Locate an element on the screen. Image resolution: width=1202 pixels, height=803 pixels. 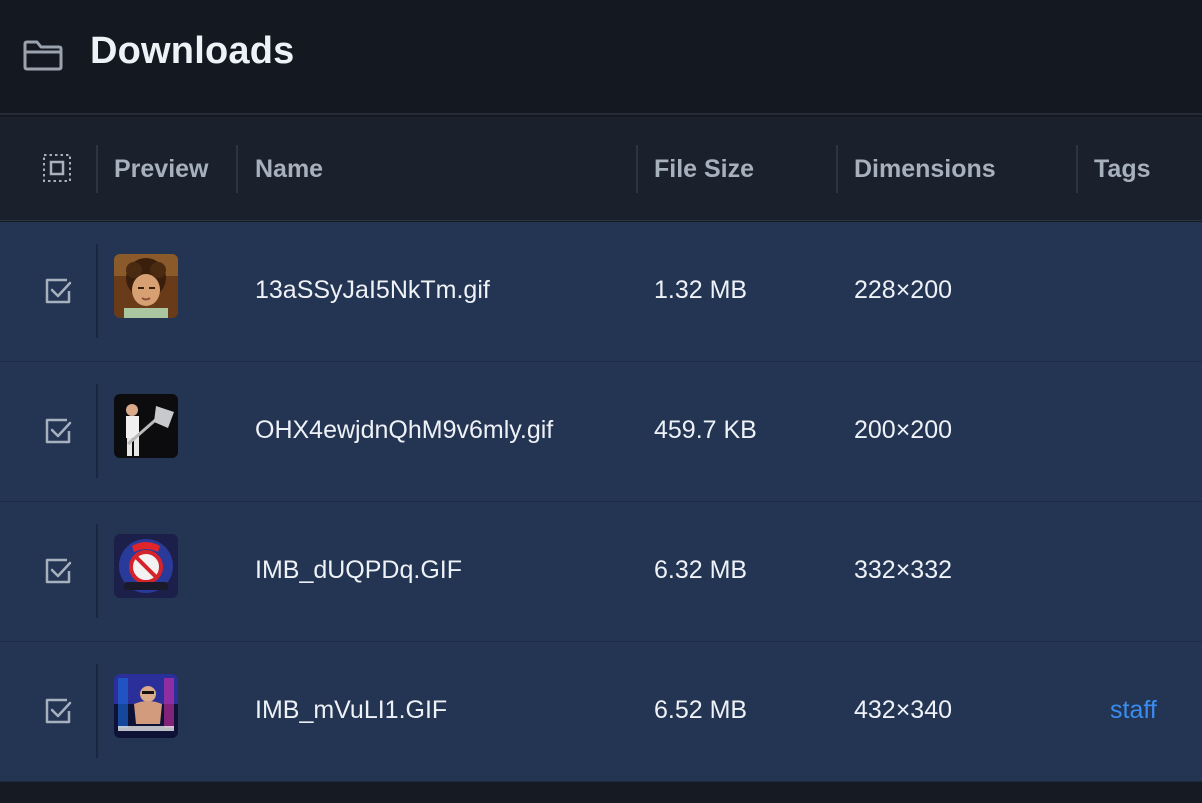
file-size: 6.32 MB is located at coordinates (701, 570).